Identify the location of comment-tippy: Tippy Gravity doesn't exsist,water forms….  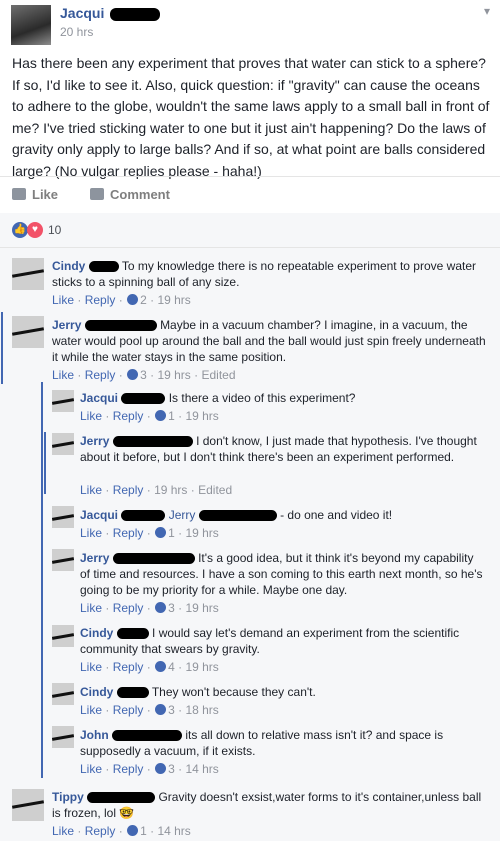
(272, 805).